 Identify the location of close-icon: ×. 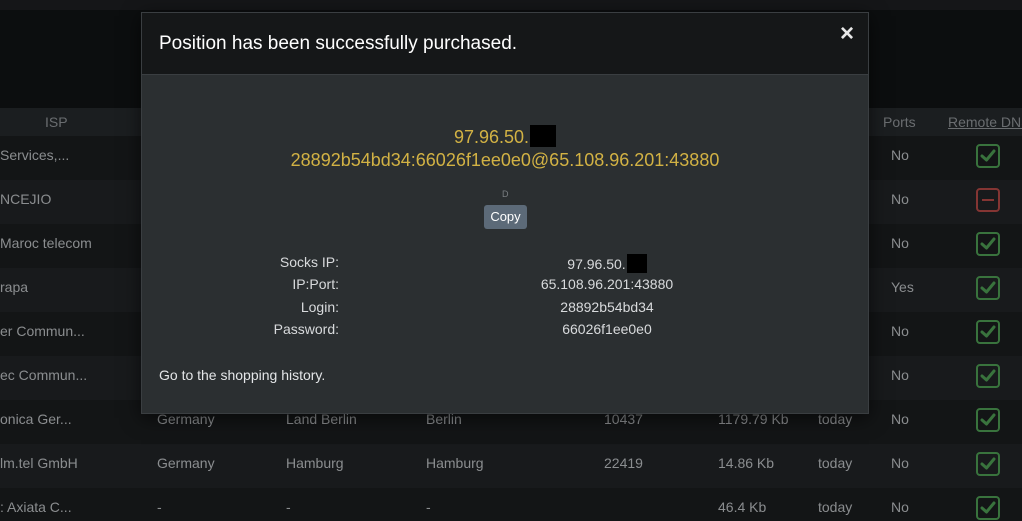
(847, 34).